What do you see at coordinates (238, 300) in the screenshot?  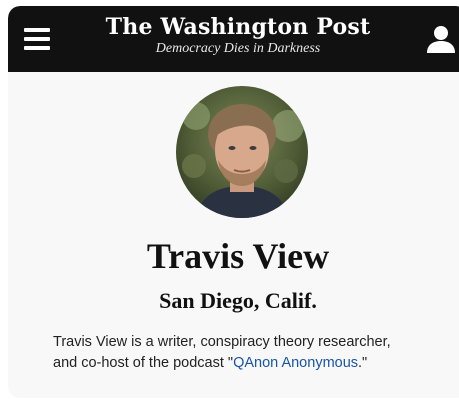 I see `author-location: San Diego, Calif.` at bounding box center [238, 300].